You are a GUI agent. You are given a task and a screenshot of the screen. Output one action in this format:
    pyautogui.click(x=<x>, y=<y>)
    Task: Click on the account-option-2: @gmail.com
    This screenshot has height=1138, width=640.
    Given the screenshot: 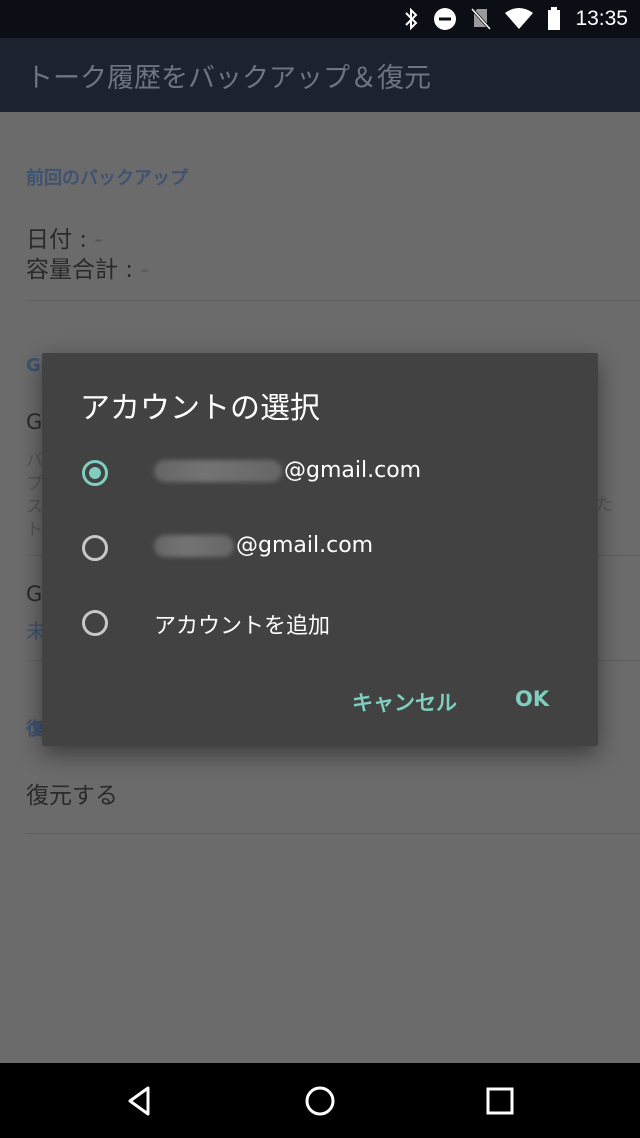 What is the action you would take?
    pyautogui.click(x=320, y=550)
    